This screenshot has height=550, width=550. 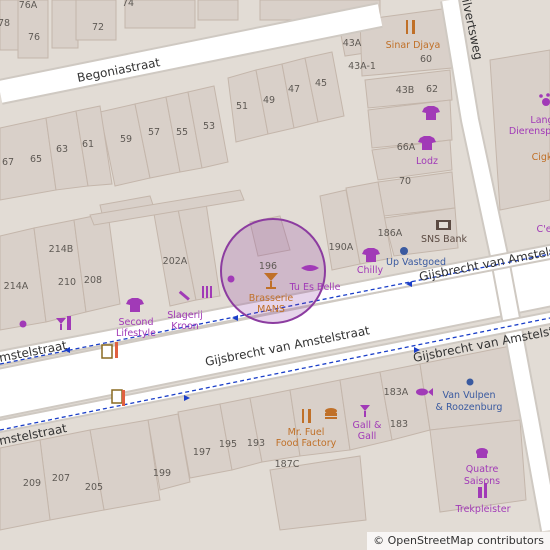 I want to click on poi-label-brasserie-1: Brasserie, so click(x=271, y=298).